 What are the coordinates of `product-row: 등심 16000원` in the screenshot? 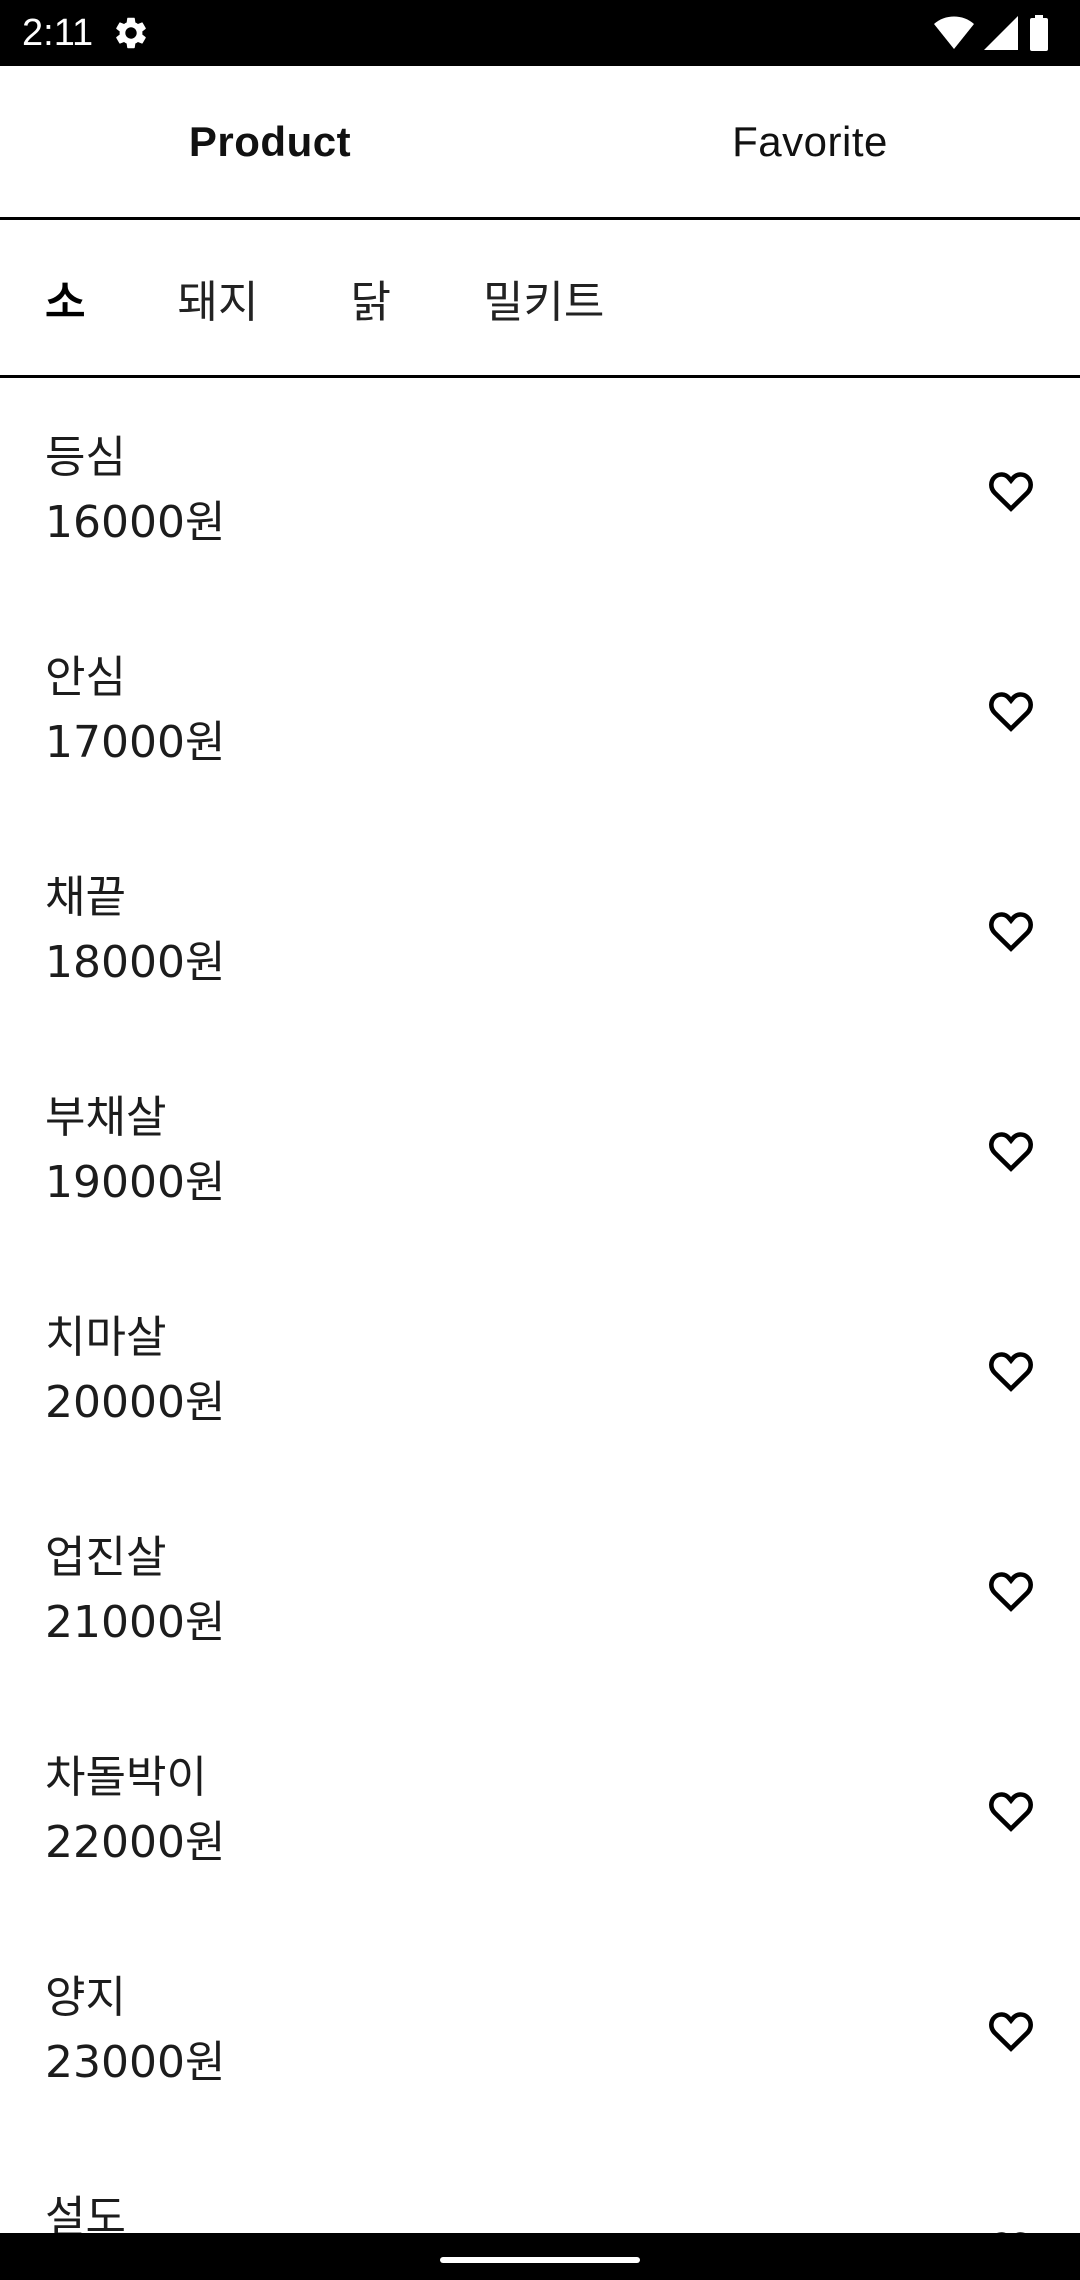 It's located at (540, 488).